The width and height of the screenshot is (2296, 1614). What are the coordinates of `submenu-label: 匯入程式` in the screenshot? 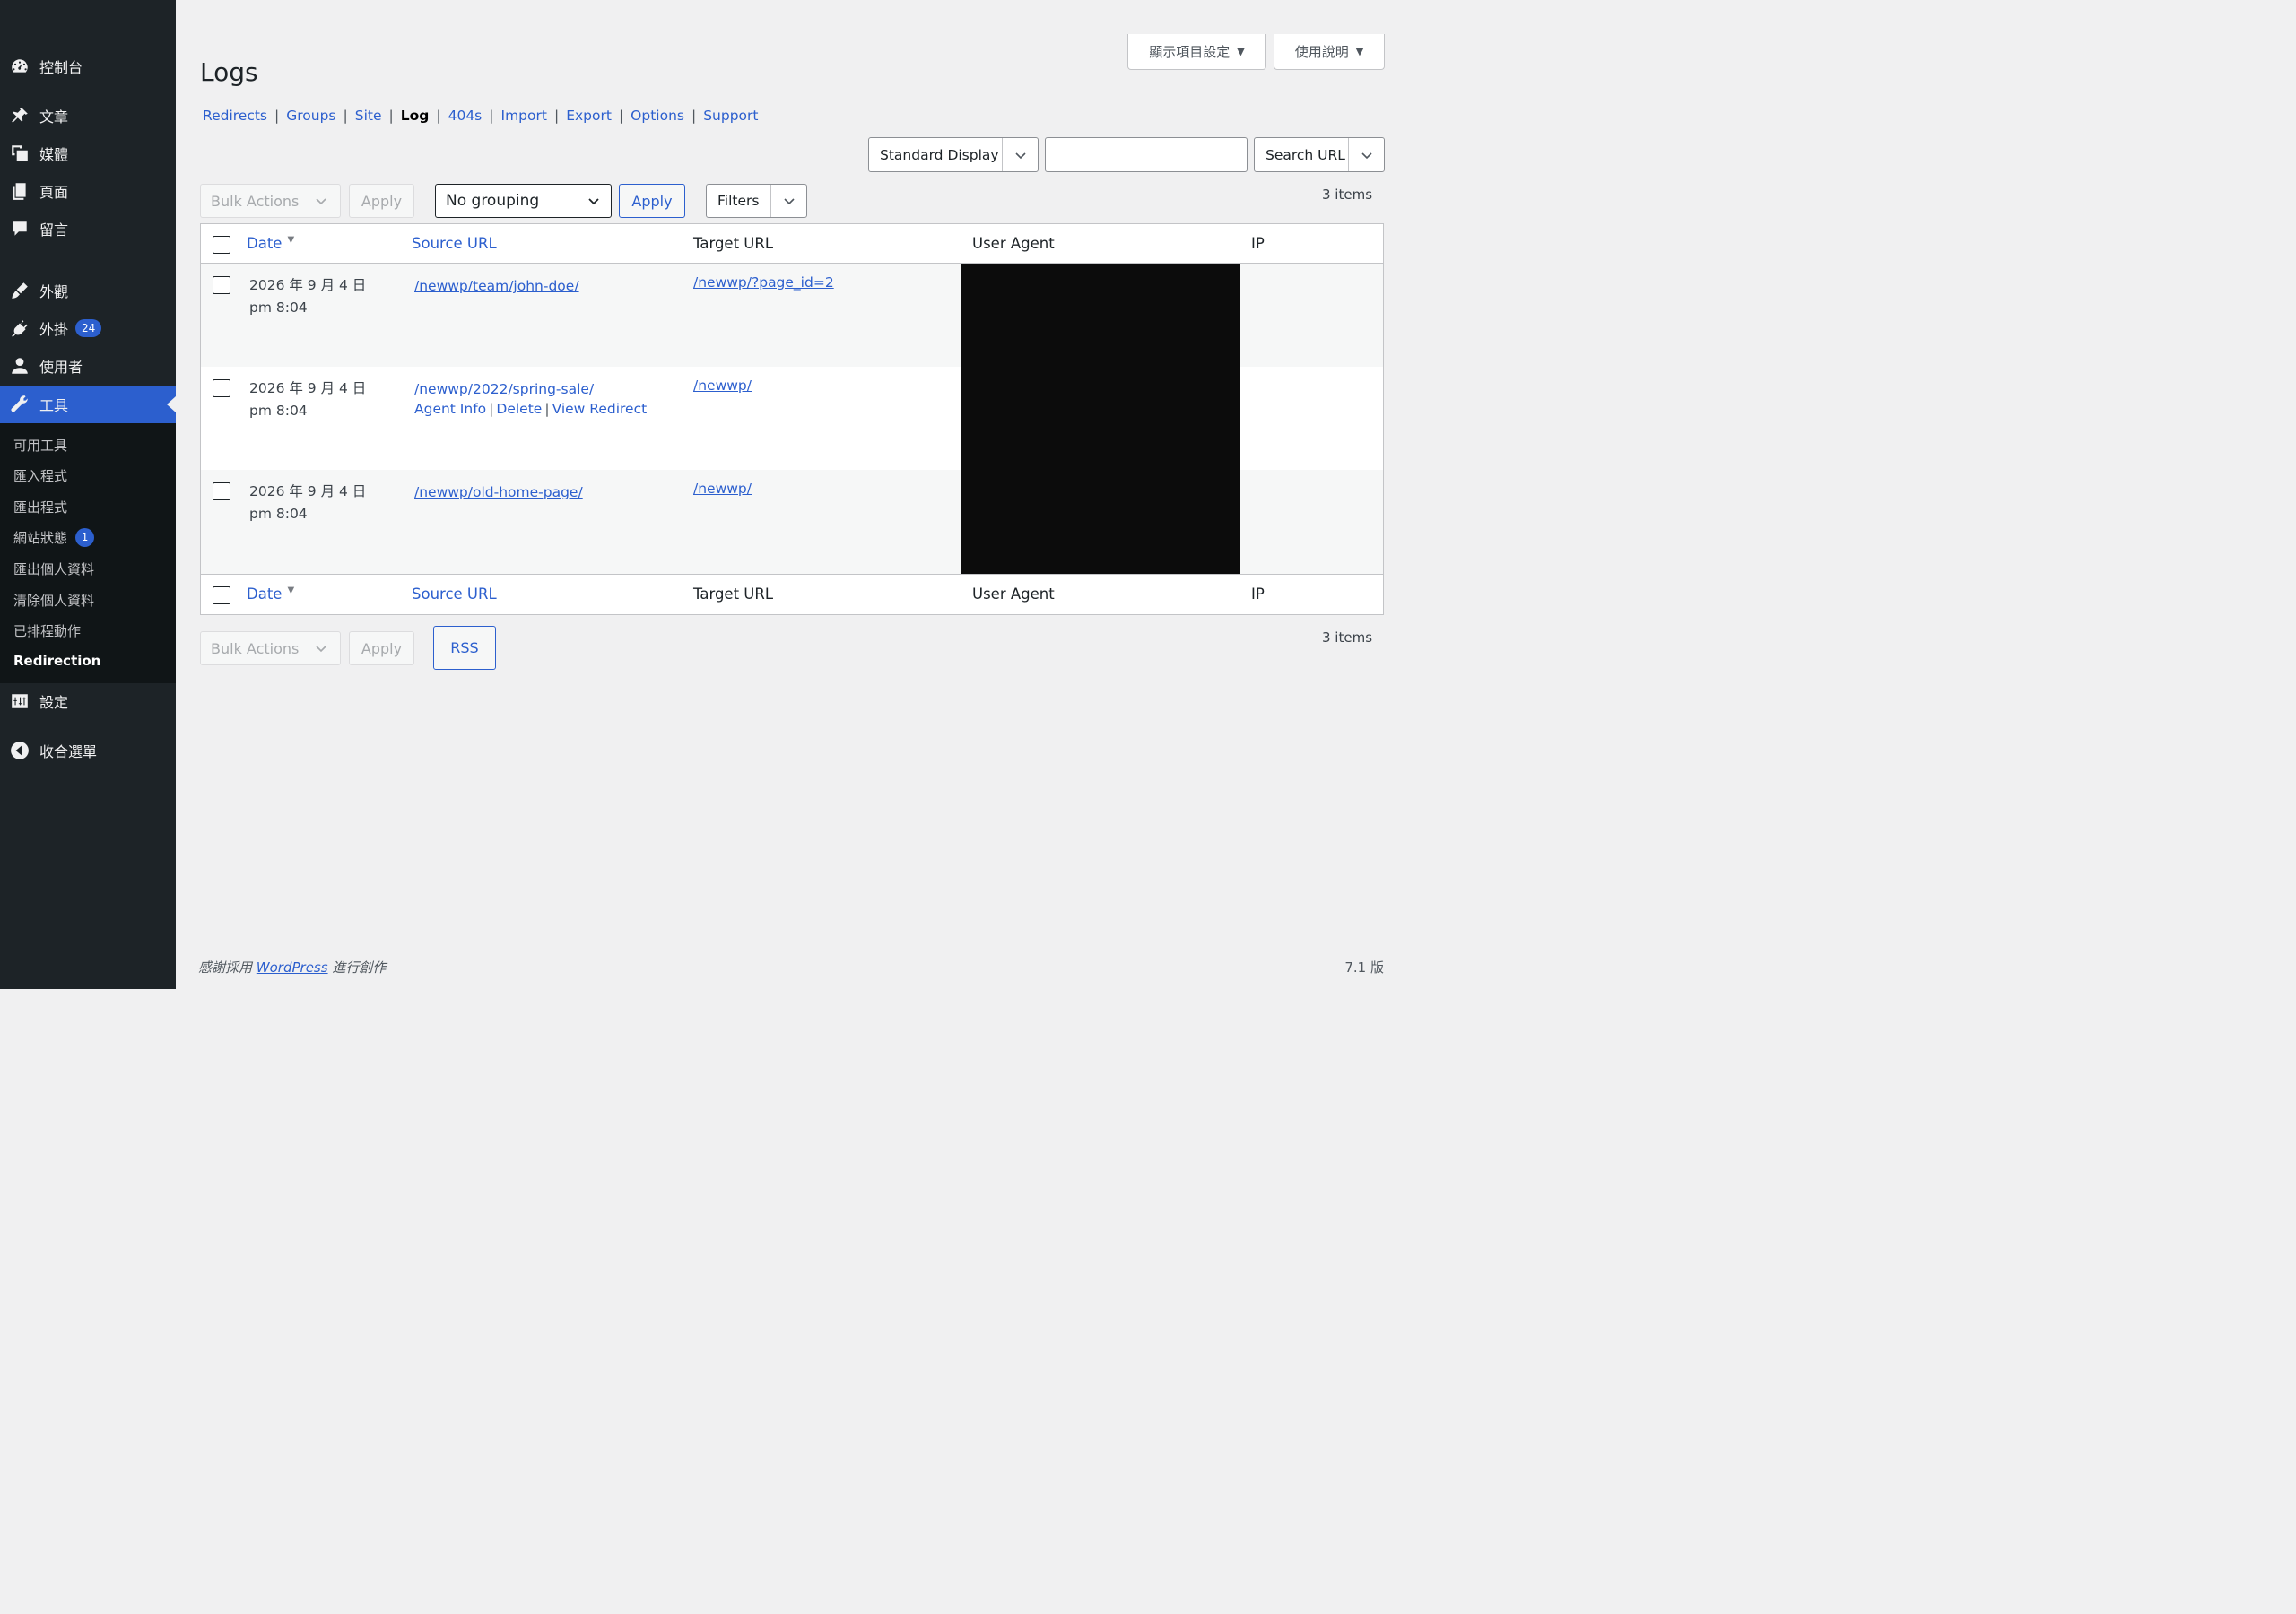 It's located at (40, 476).